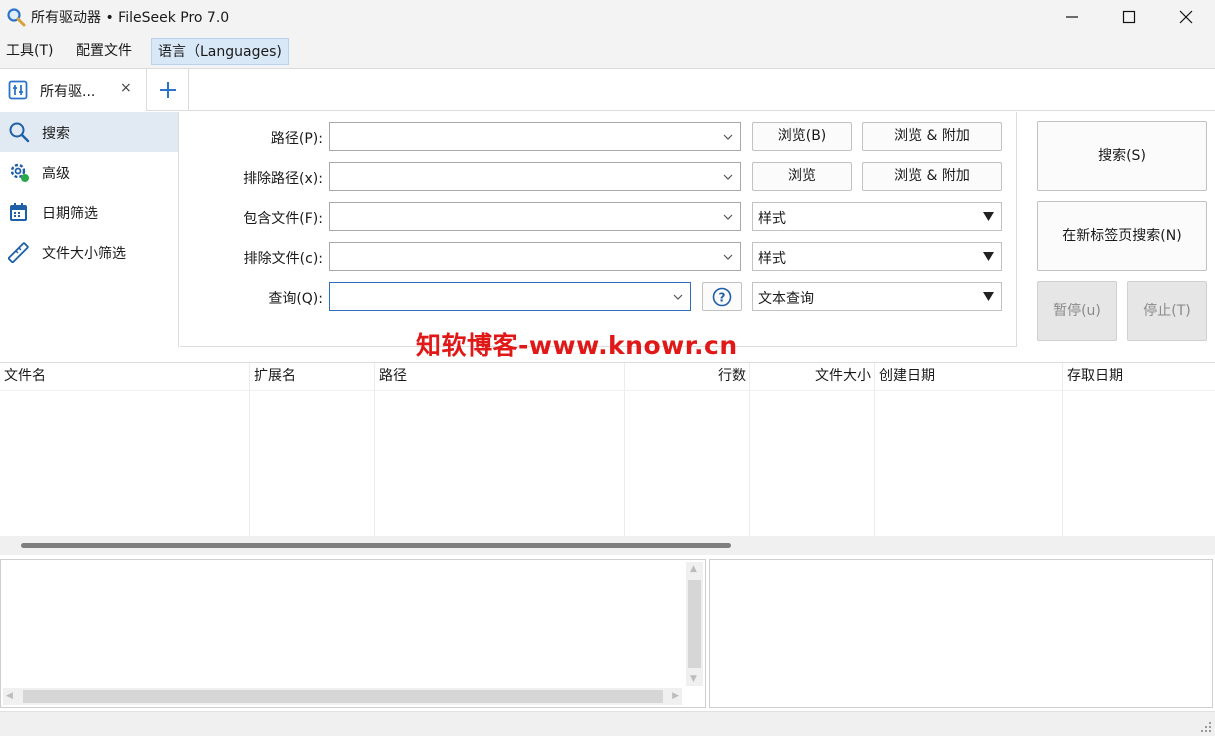  Describe the element at coordinates (607, 17) in the screenshot. I see `title-bar: 所有驱动器 • FileSeek Pro 7.0` at that location.